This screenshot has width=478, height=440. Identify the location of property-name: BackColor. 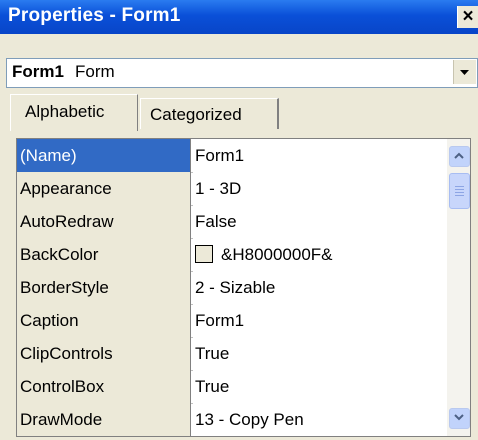
(104, 254).